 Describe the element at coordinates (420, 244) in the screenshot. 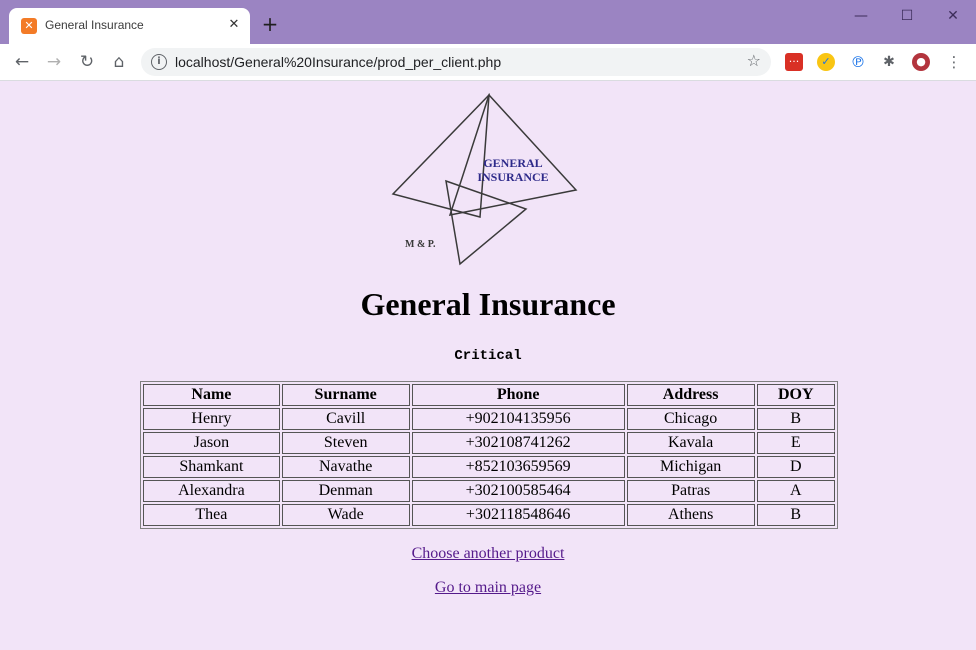

I see `logo-tag: M & P.` at that location.